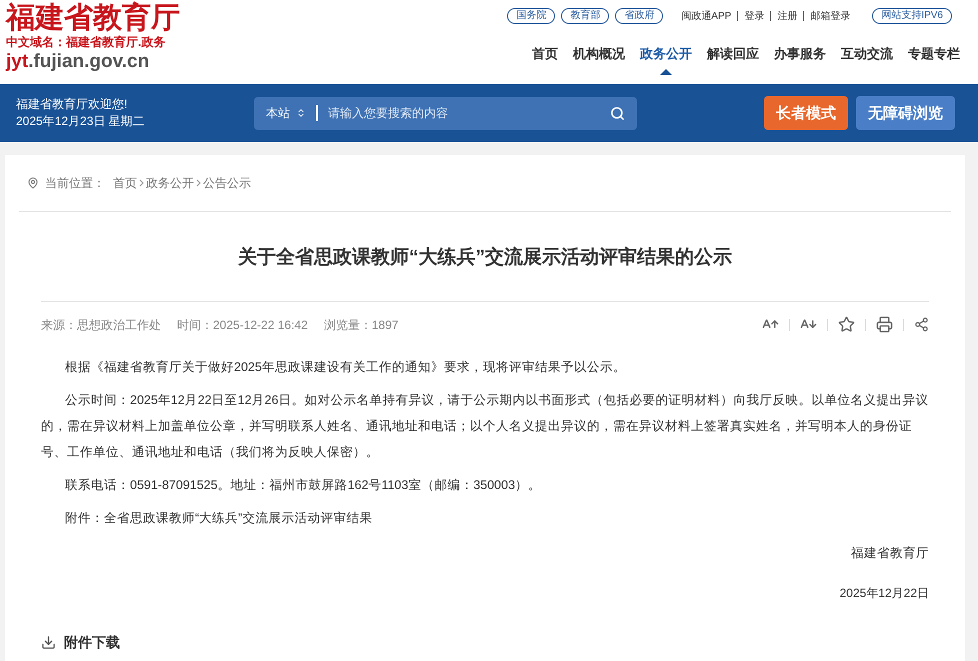 The image size is (978, 661). What do you see at coordinates (800, 54) in the screenshot?
I see `nav-tab: 办事服务` at bounding box center [800, 54].